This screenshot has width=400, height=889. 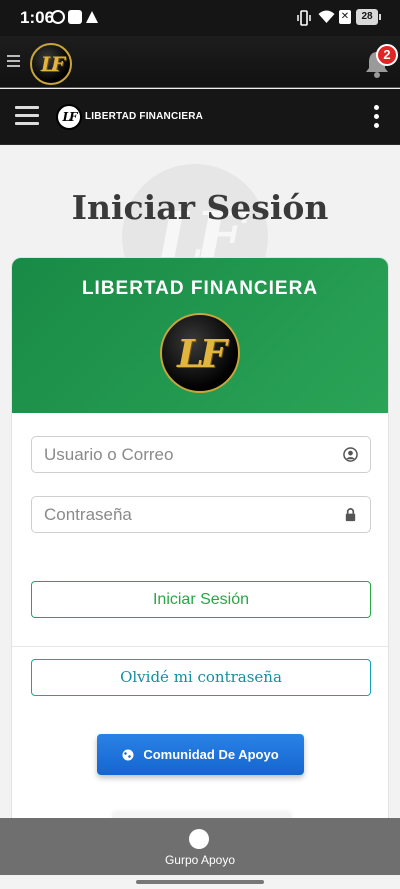 I want to click on app-bar: LF, so click(x=200, y=62).